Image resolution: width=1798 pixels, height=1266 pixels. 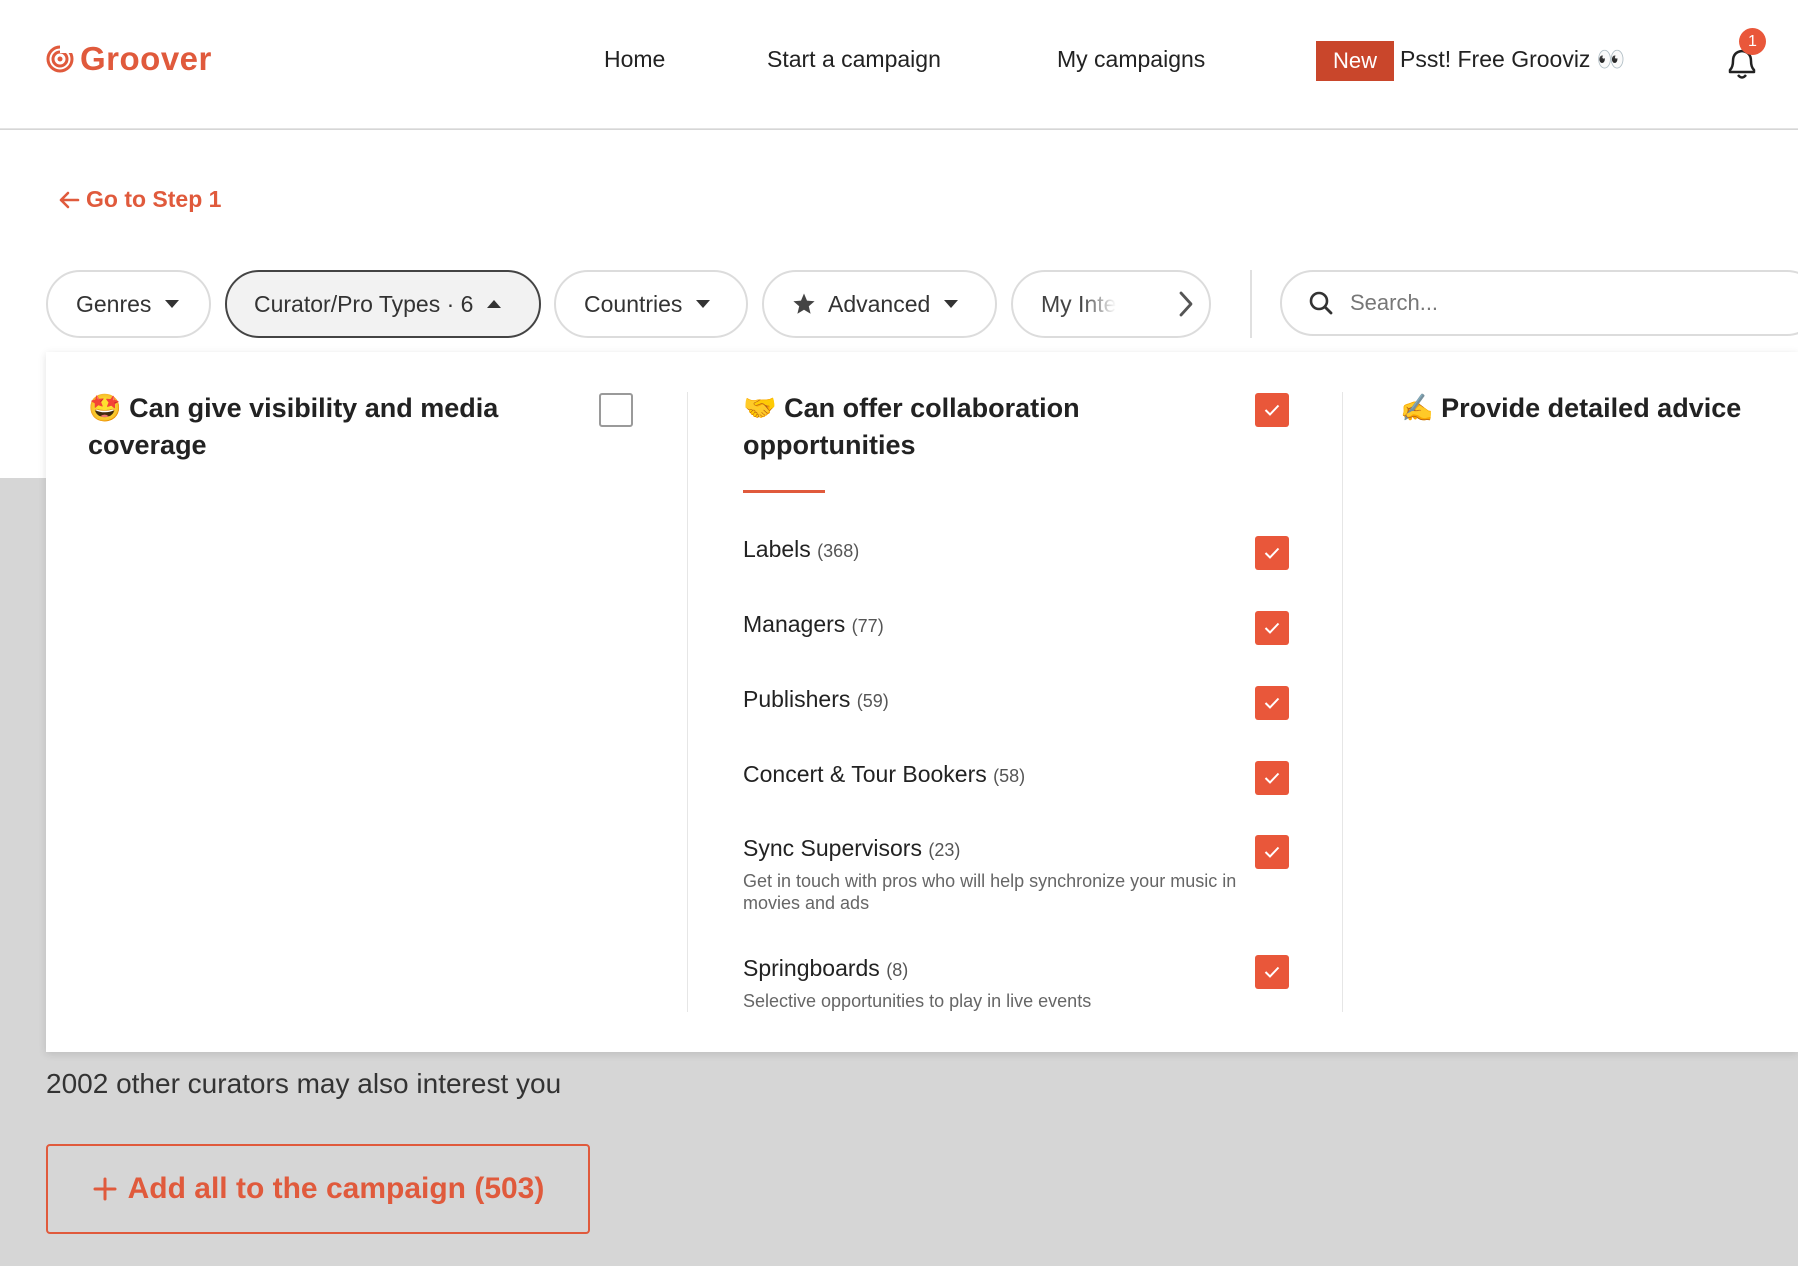 I want to click on concert-bookers-checkbox, so click(x=1272, y=778).